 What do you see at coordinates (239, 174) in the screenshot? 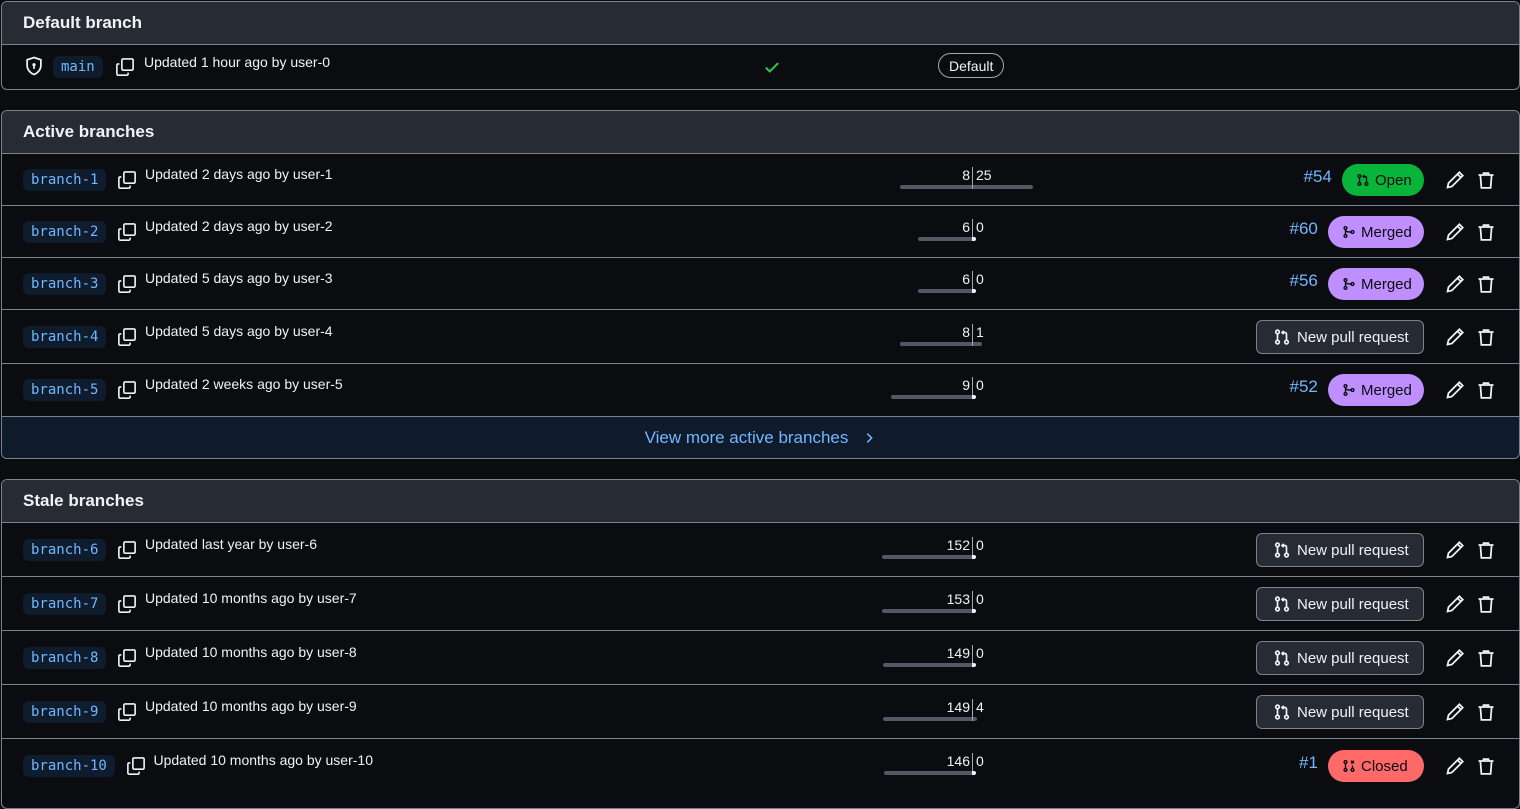
I see `updated-text: Updated 2 days ago by user-1` at bounding box center [239, 174].